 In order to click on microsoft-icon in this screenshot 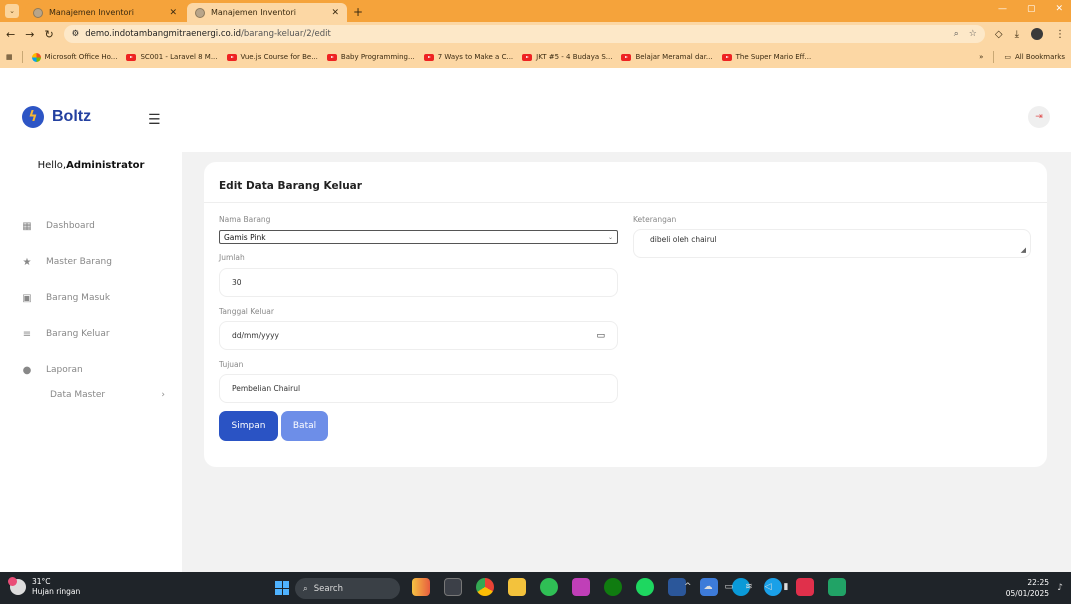, I will do `click(36, 57)`.